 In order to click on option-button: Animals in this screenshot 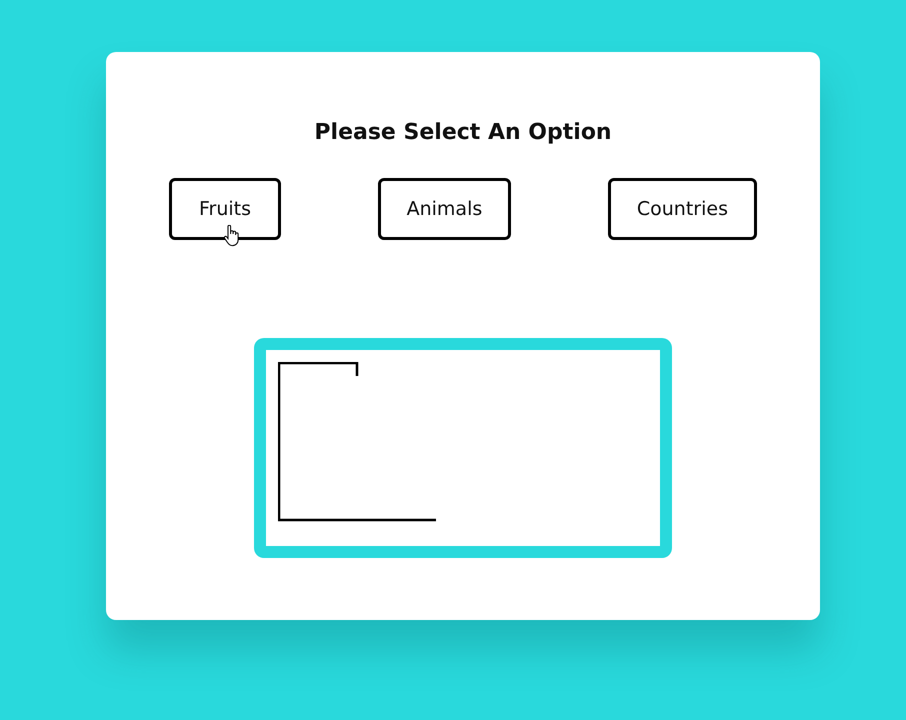, I will do `click(445, 209)`.